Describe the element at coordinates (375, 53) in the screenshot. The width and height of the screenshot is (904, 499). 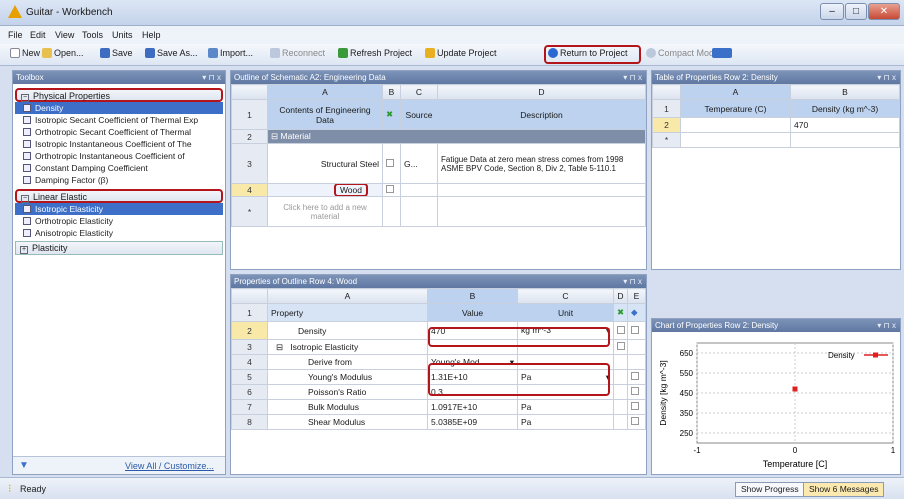
I see `refresh-project-button: Refresh Project` at that location.